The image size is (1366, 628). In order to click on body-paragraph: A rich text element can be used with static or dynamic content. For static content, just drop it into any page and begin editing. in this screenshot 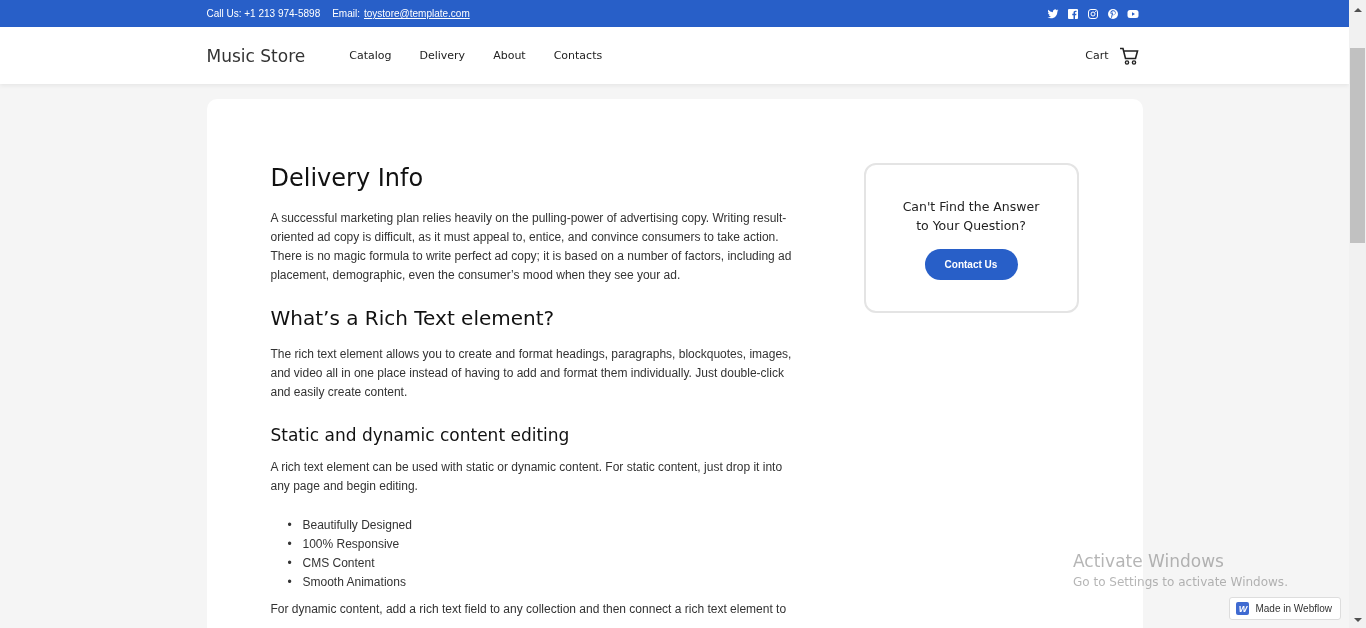, I will do `click(527, 477)`.